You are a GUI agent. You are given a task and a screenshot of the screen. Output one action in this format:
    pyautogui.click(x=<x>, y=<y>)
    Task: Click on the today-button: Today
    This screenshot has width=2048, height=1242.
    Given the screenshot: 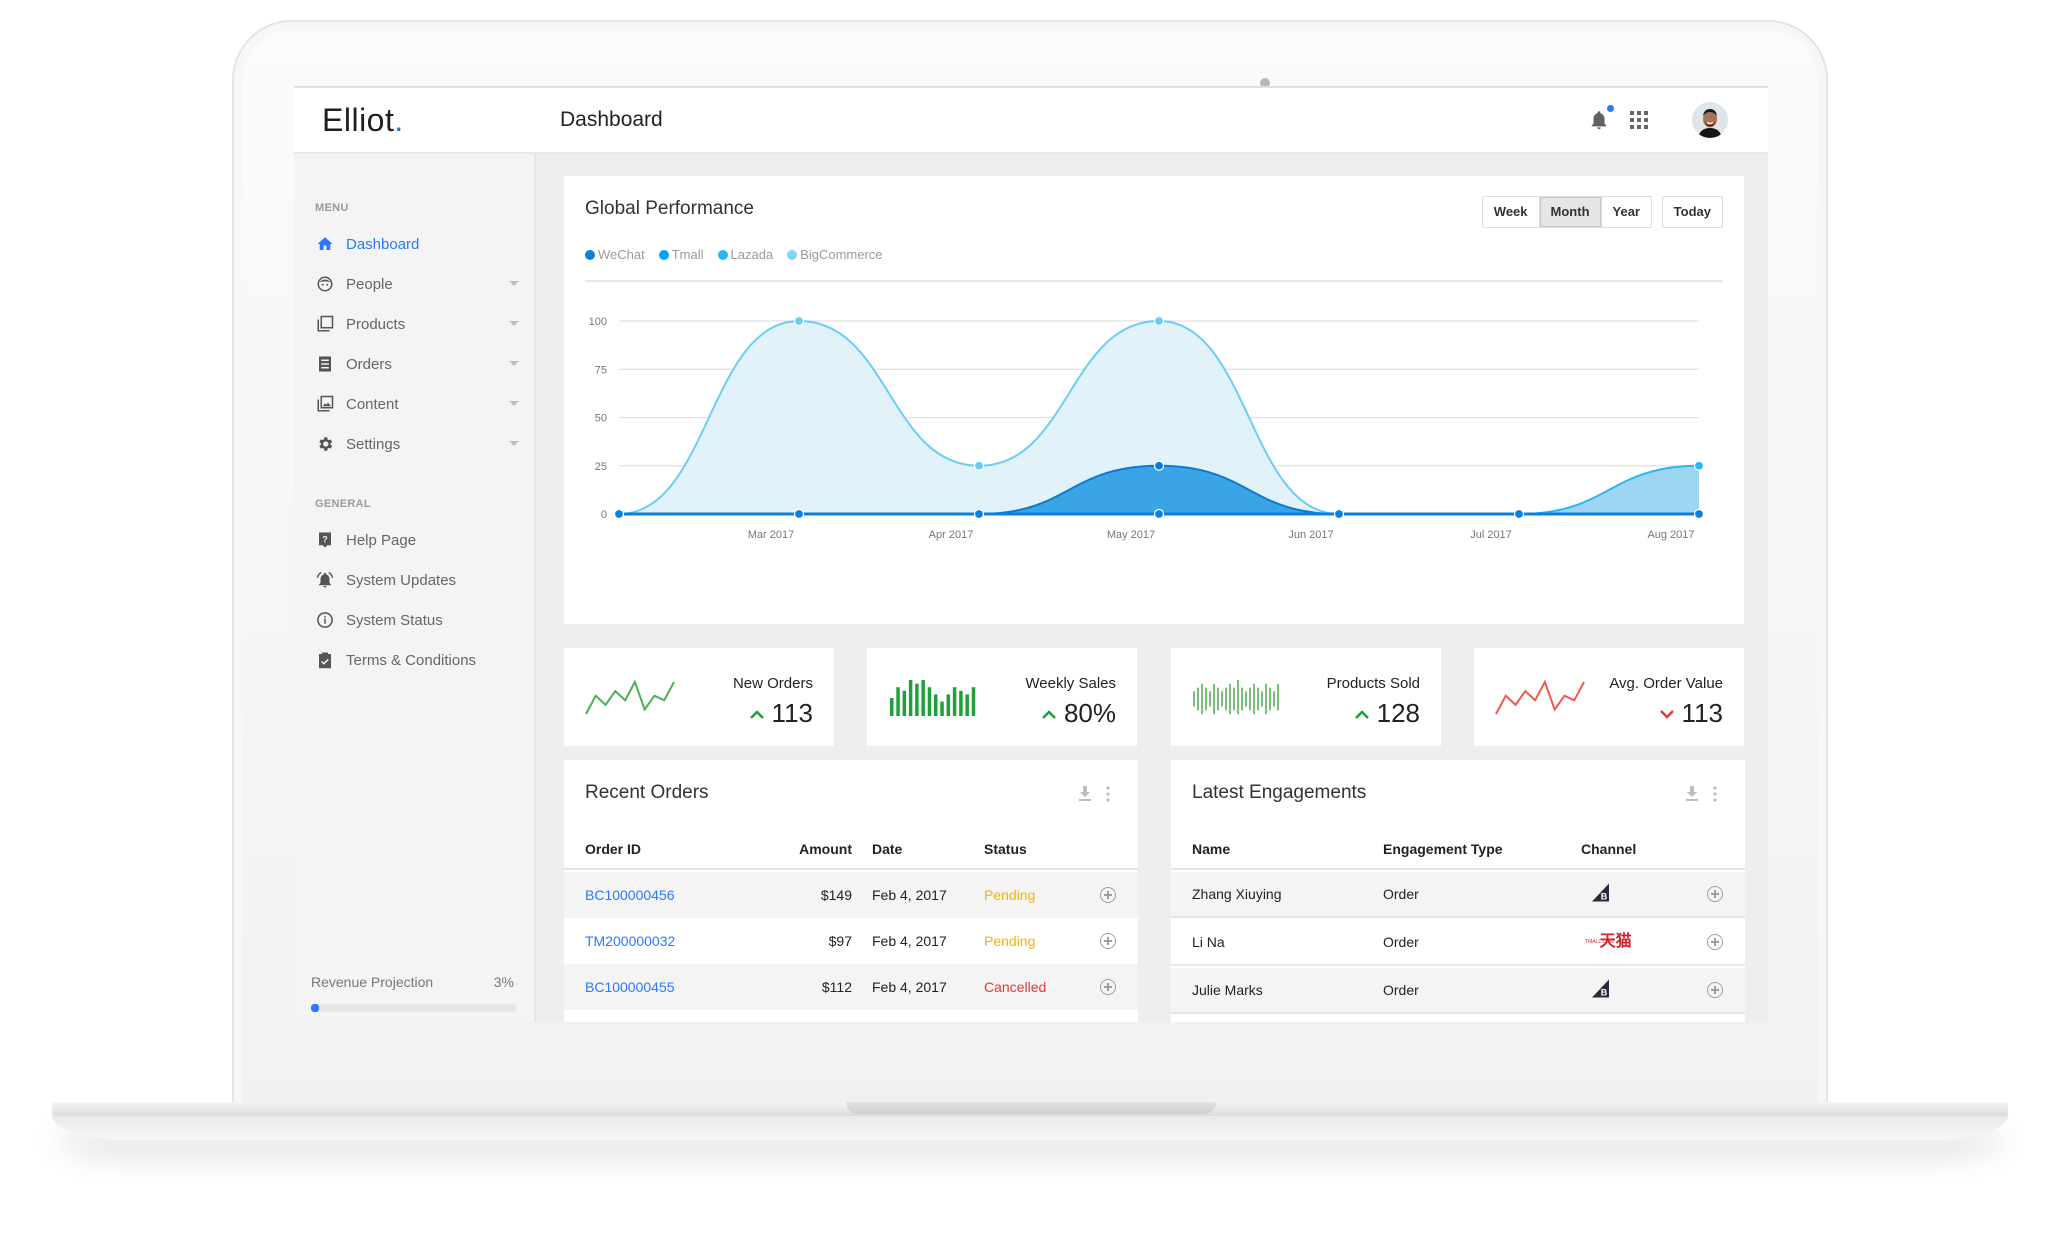 What is the action you would take?
    pyautogui.click(x=1692, y=212)
    